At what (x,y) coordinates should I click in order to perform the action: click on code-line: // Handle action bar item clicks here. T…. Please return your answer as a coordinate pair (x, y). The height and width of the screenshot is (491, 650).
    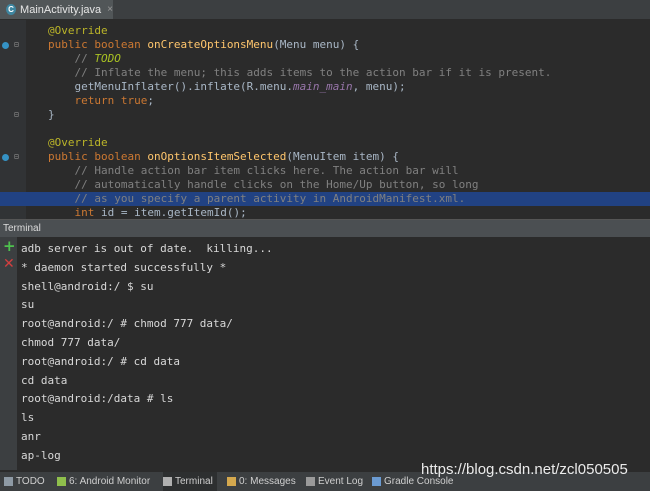
    Looking at the image, I should click on (325, 171).